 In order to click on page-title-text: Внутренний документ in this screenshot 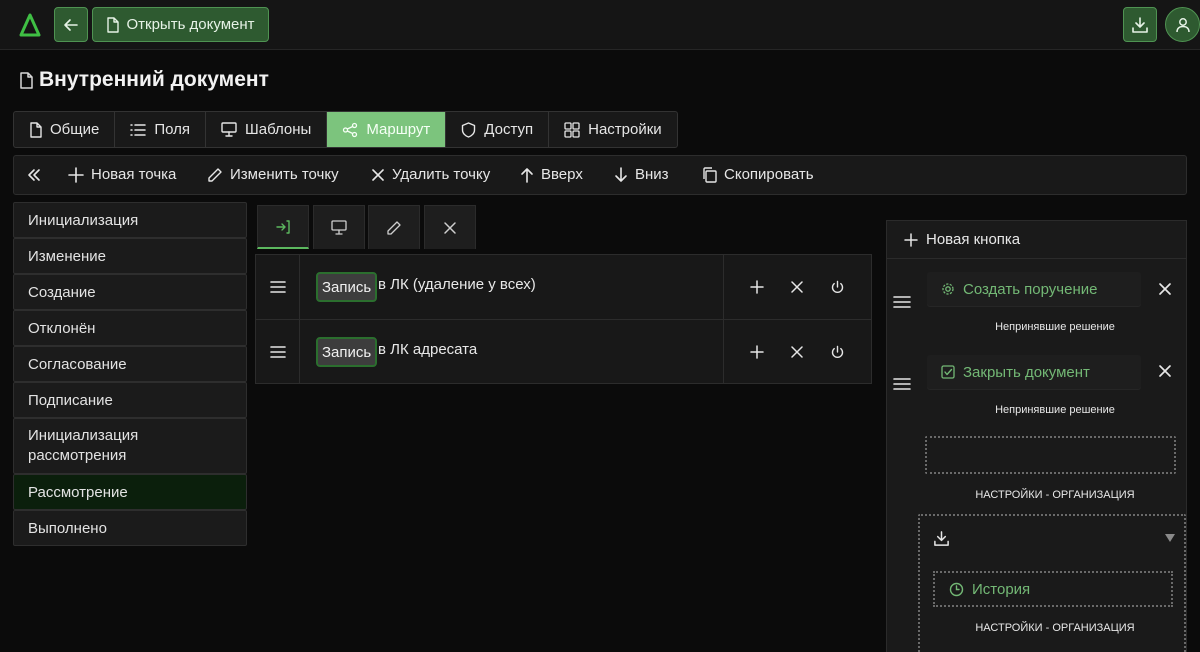, I will do `click(154, 79)`.